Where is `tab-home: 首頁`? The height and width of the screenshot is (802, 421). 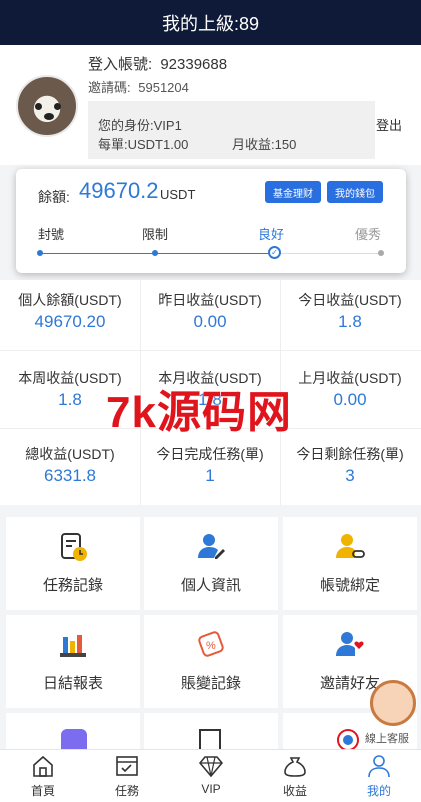
tab-home: 首頁 is located at coordinates (43, 776).